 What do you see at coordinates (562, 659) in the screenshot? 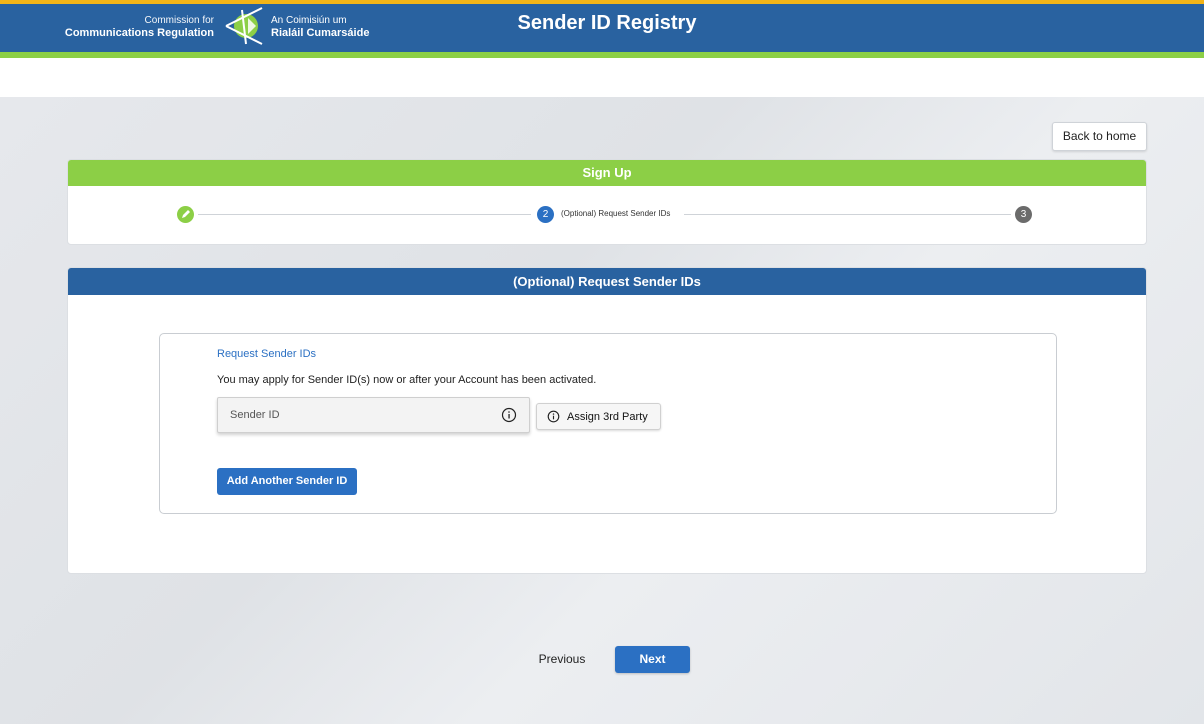
I see `previous-button: Previous` at bounding box center [562, 659].